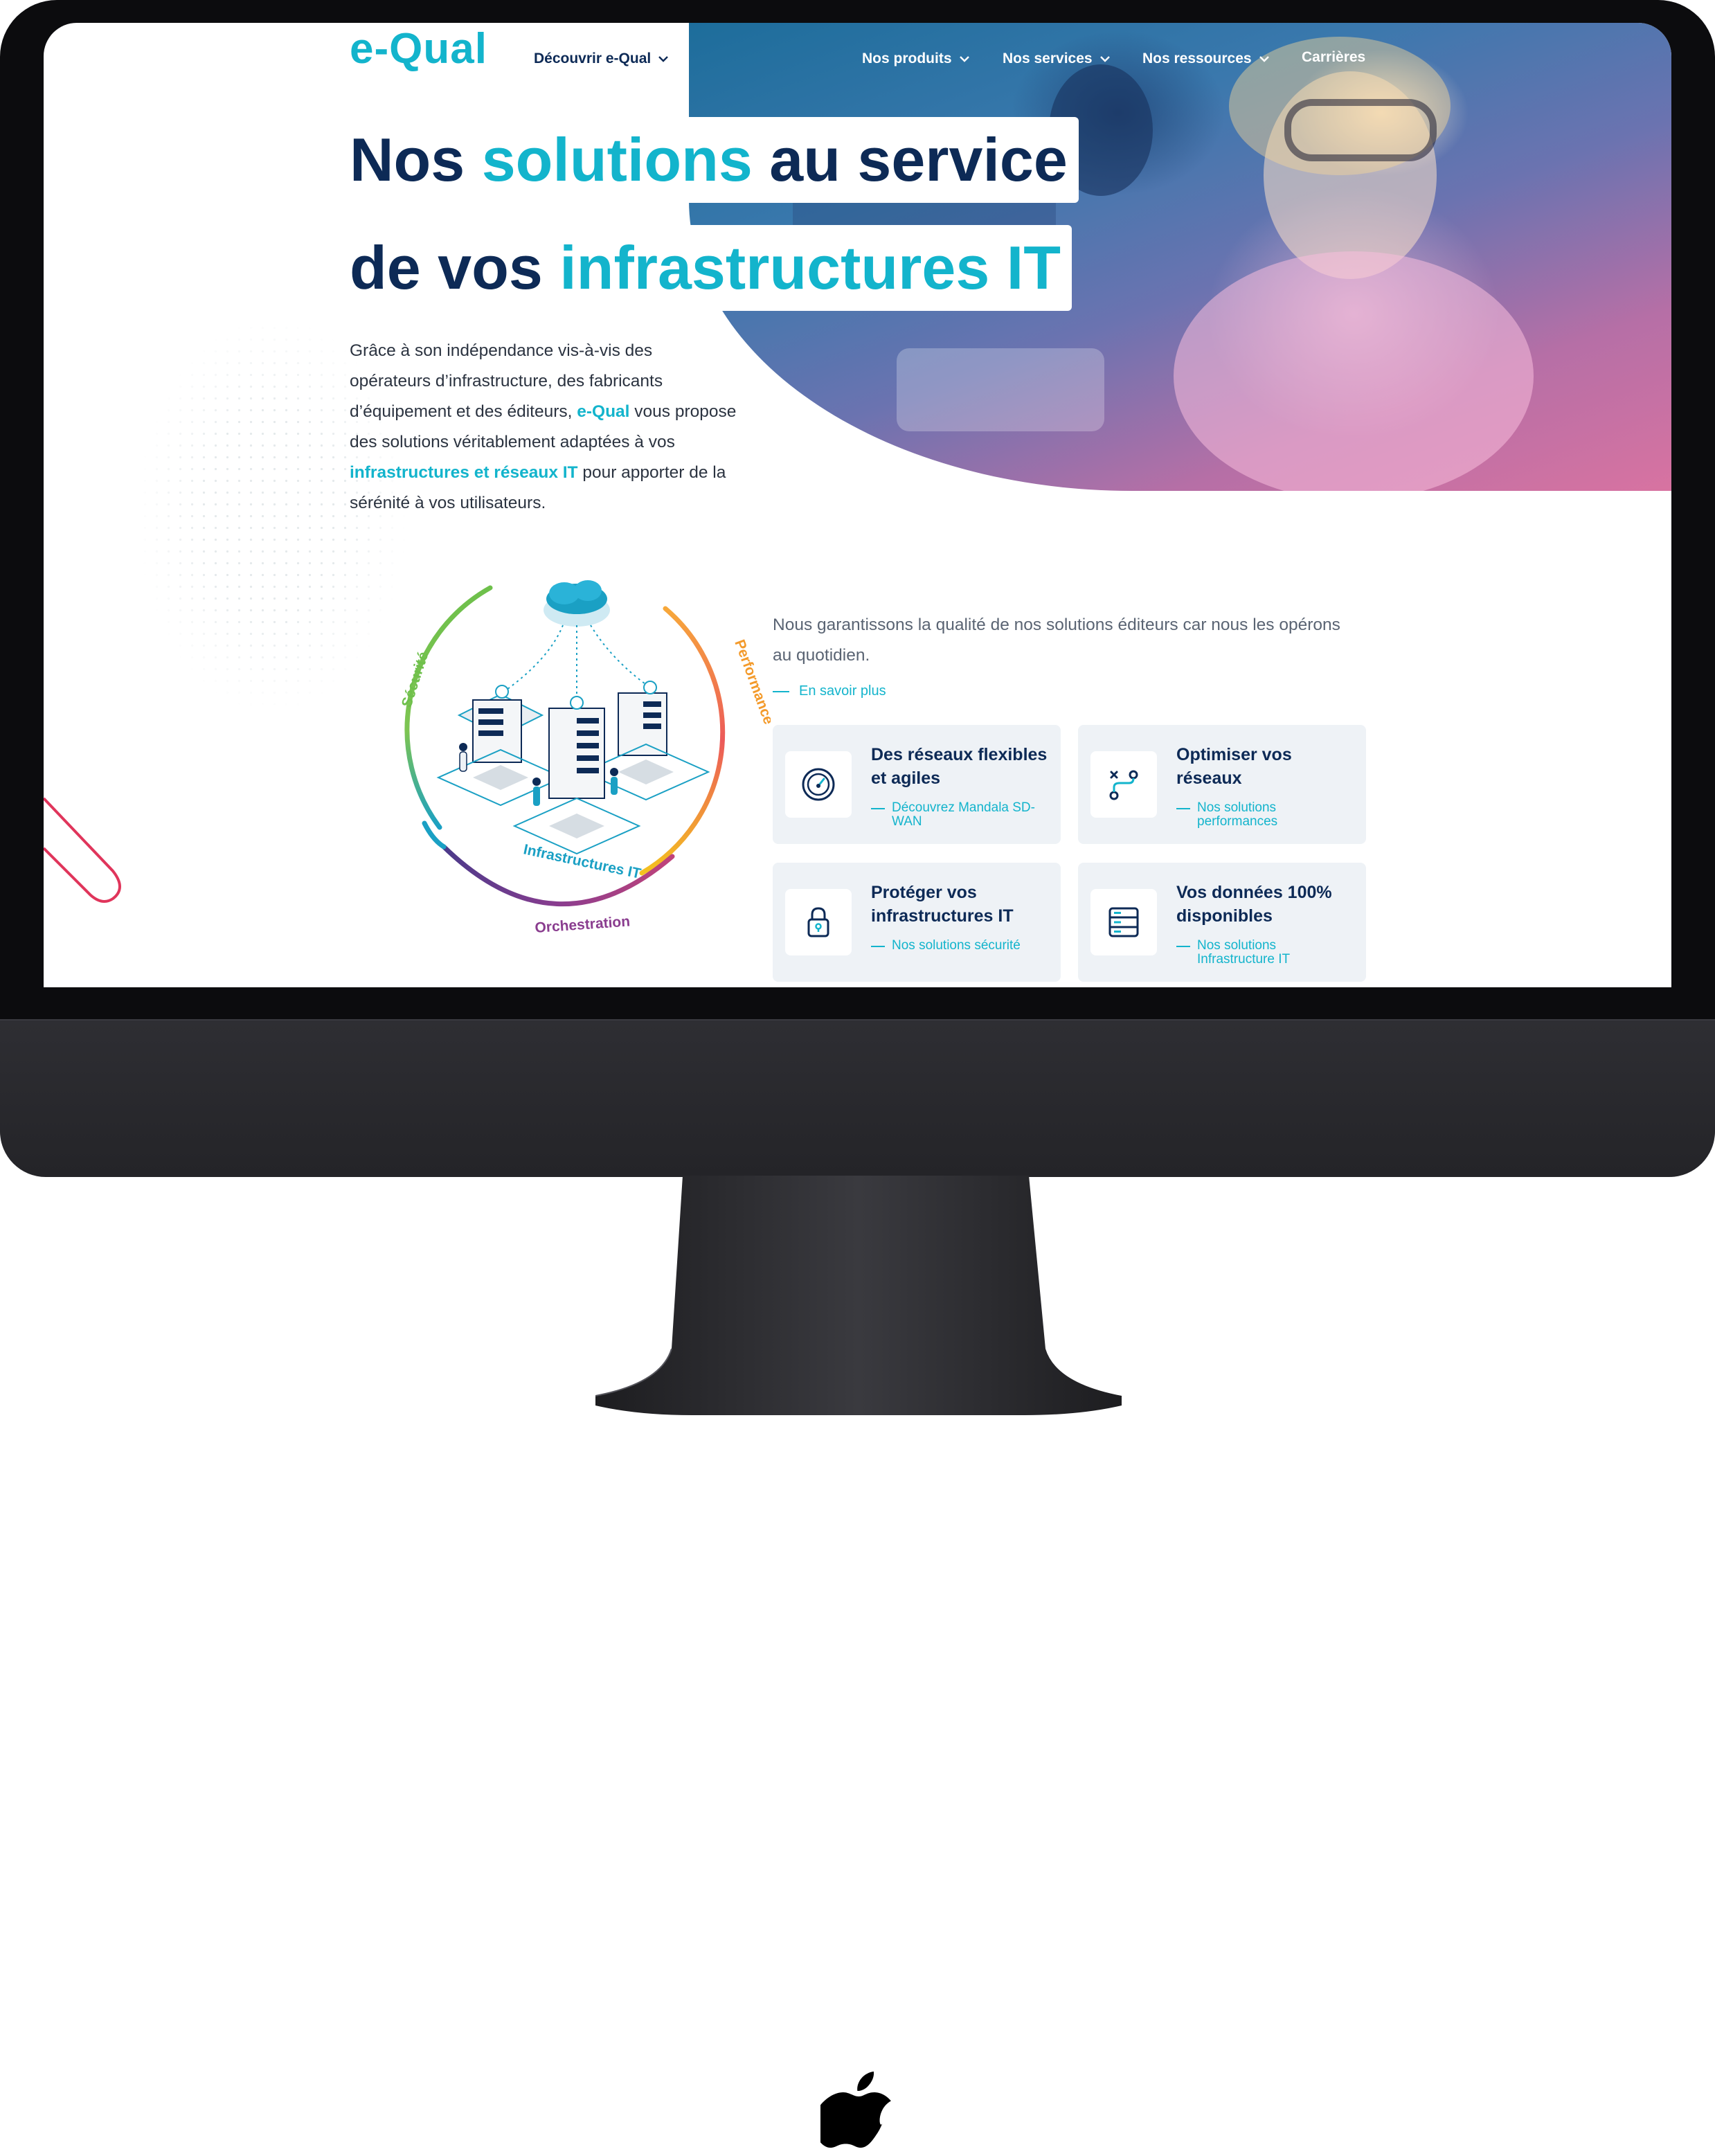  Describe the element at coordinates (751, 682) in the screenshot. I see `label-performance: Performance` at that location.